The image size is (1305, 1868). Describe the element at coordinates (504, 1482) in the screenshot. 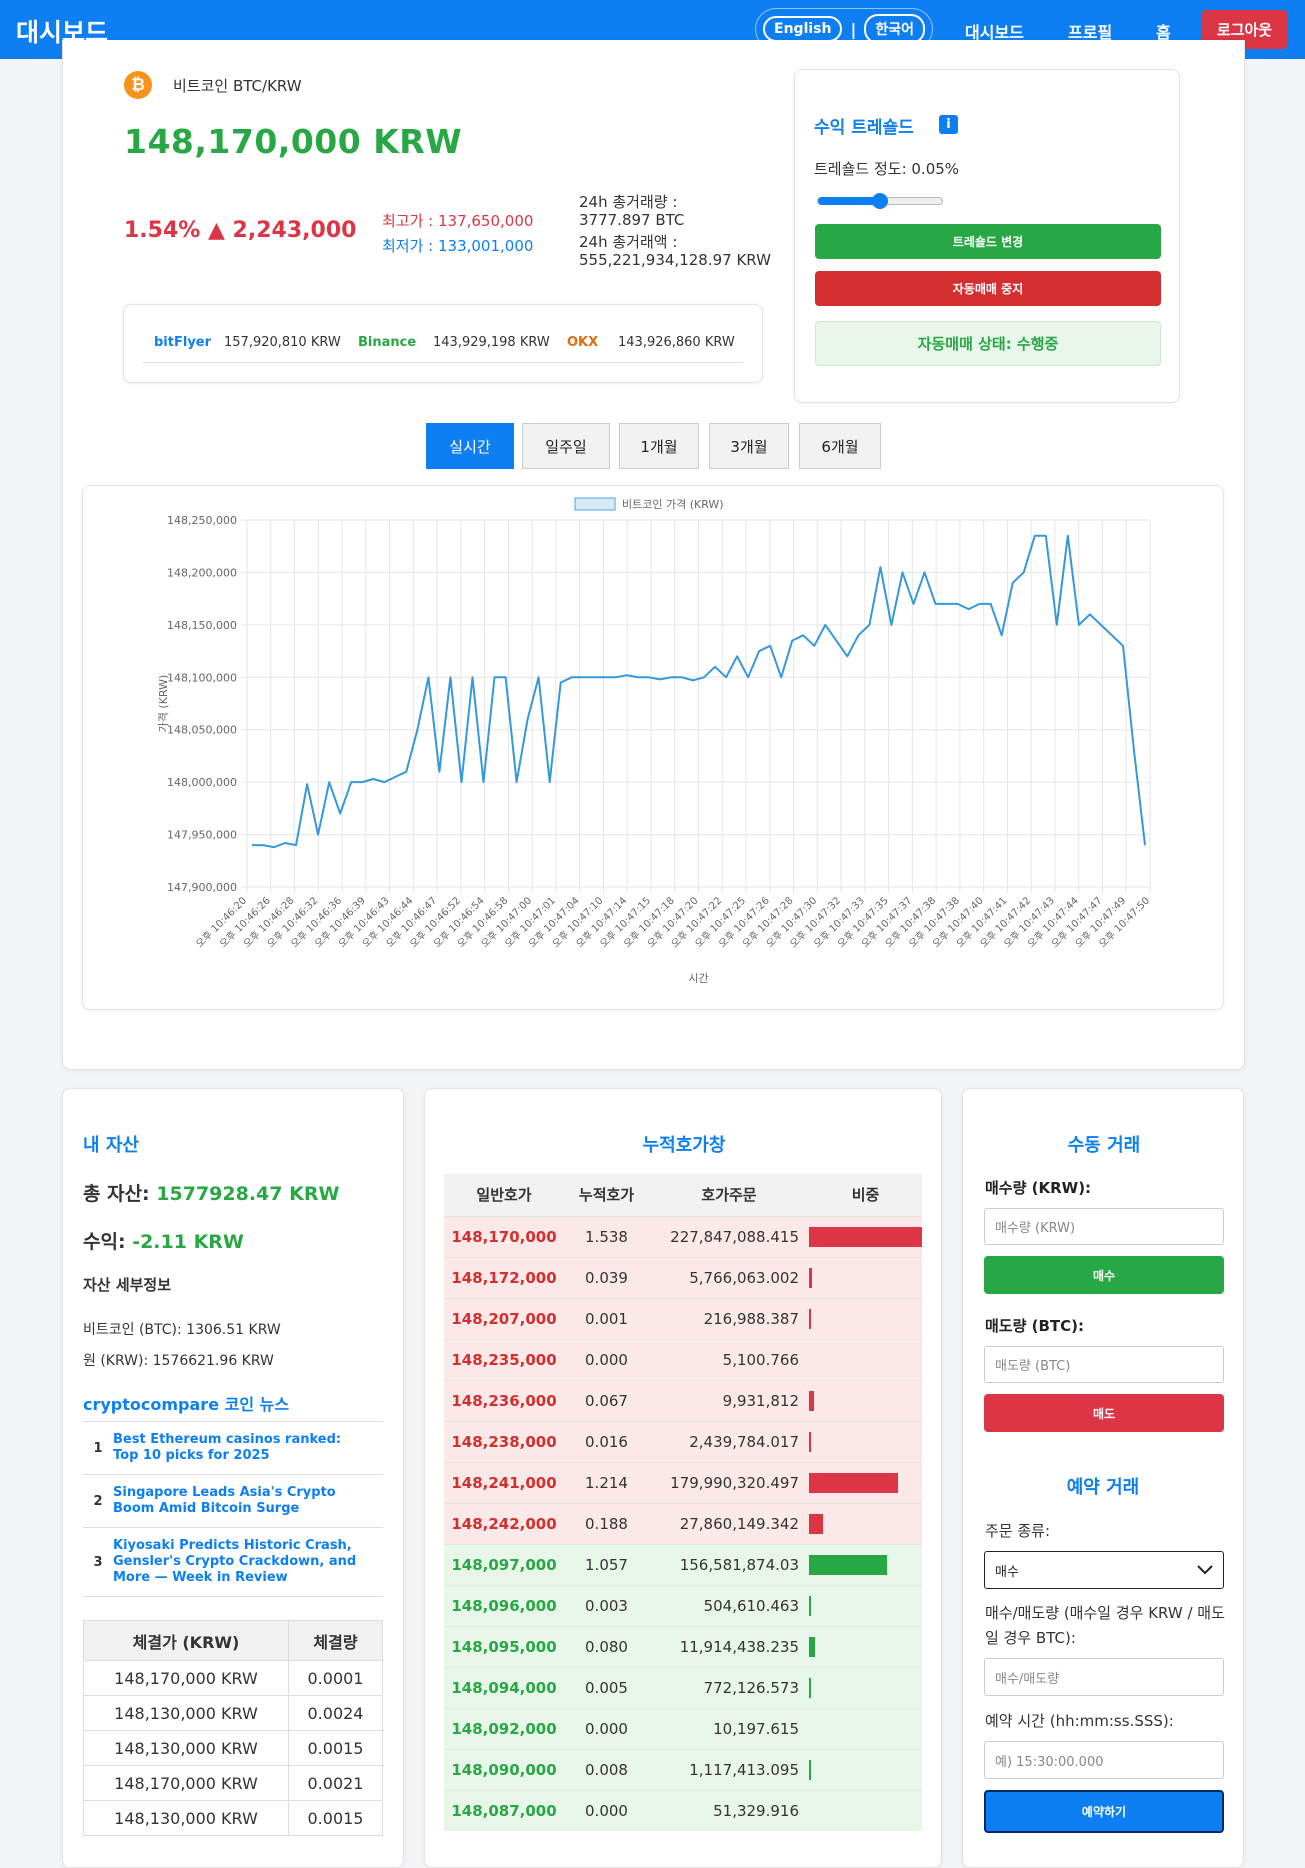

I see `price-cell: 148,241,000` at that location.